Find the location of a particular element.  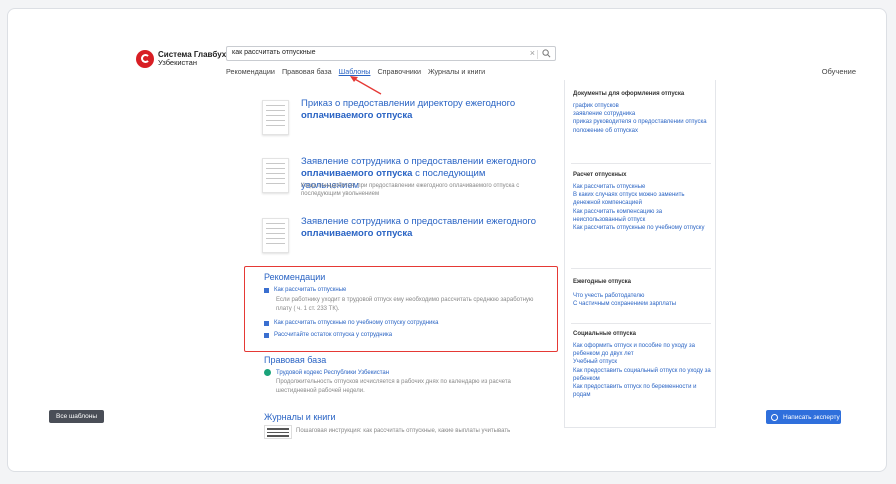

search-icon is located at coordinates (546, 53).